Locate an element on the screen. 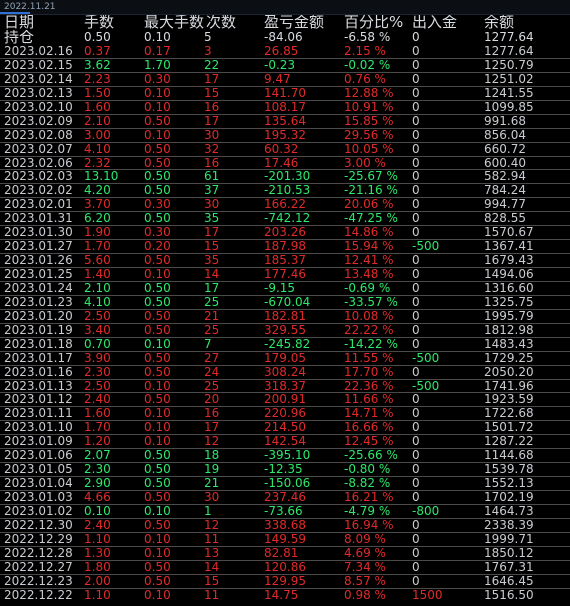  row-count: 15 is located at coordinates (212, 93).